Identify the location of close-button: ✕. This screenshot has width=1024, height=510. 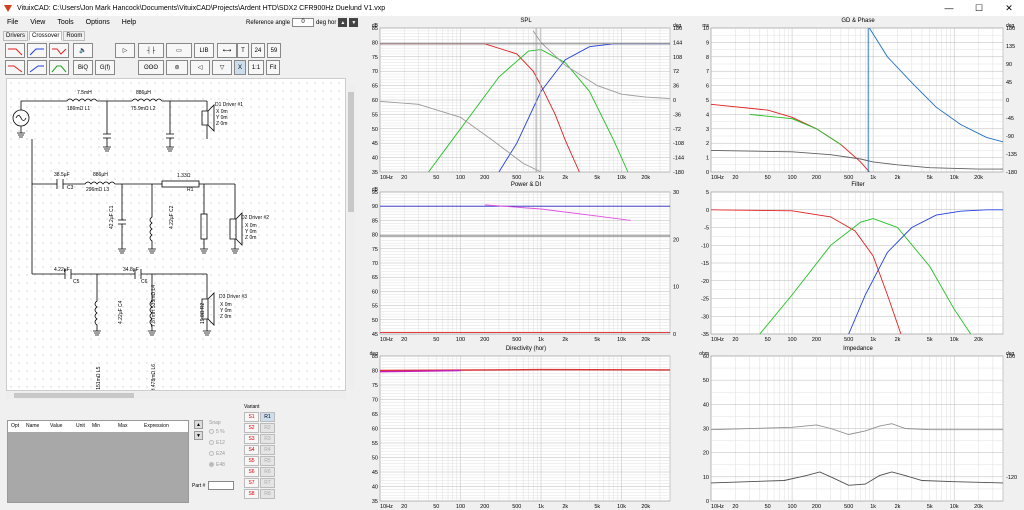
(1009, 8).